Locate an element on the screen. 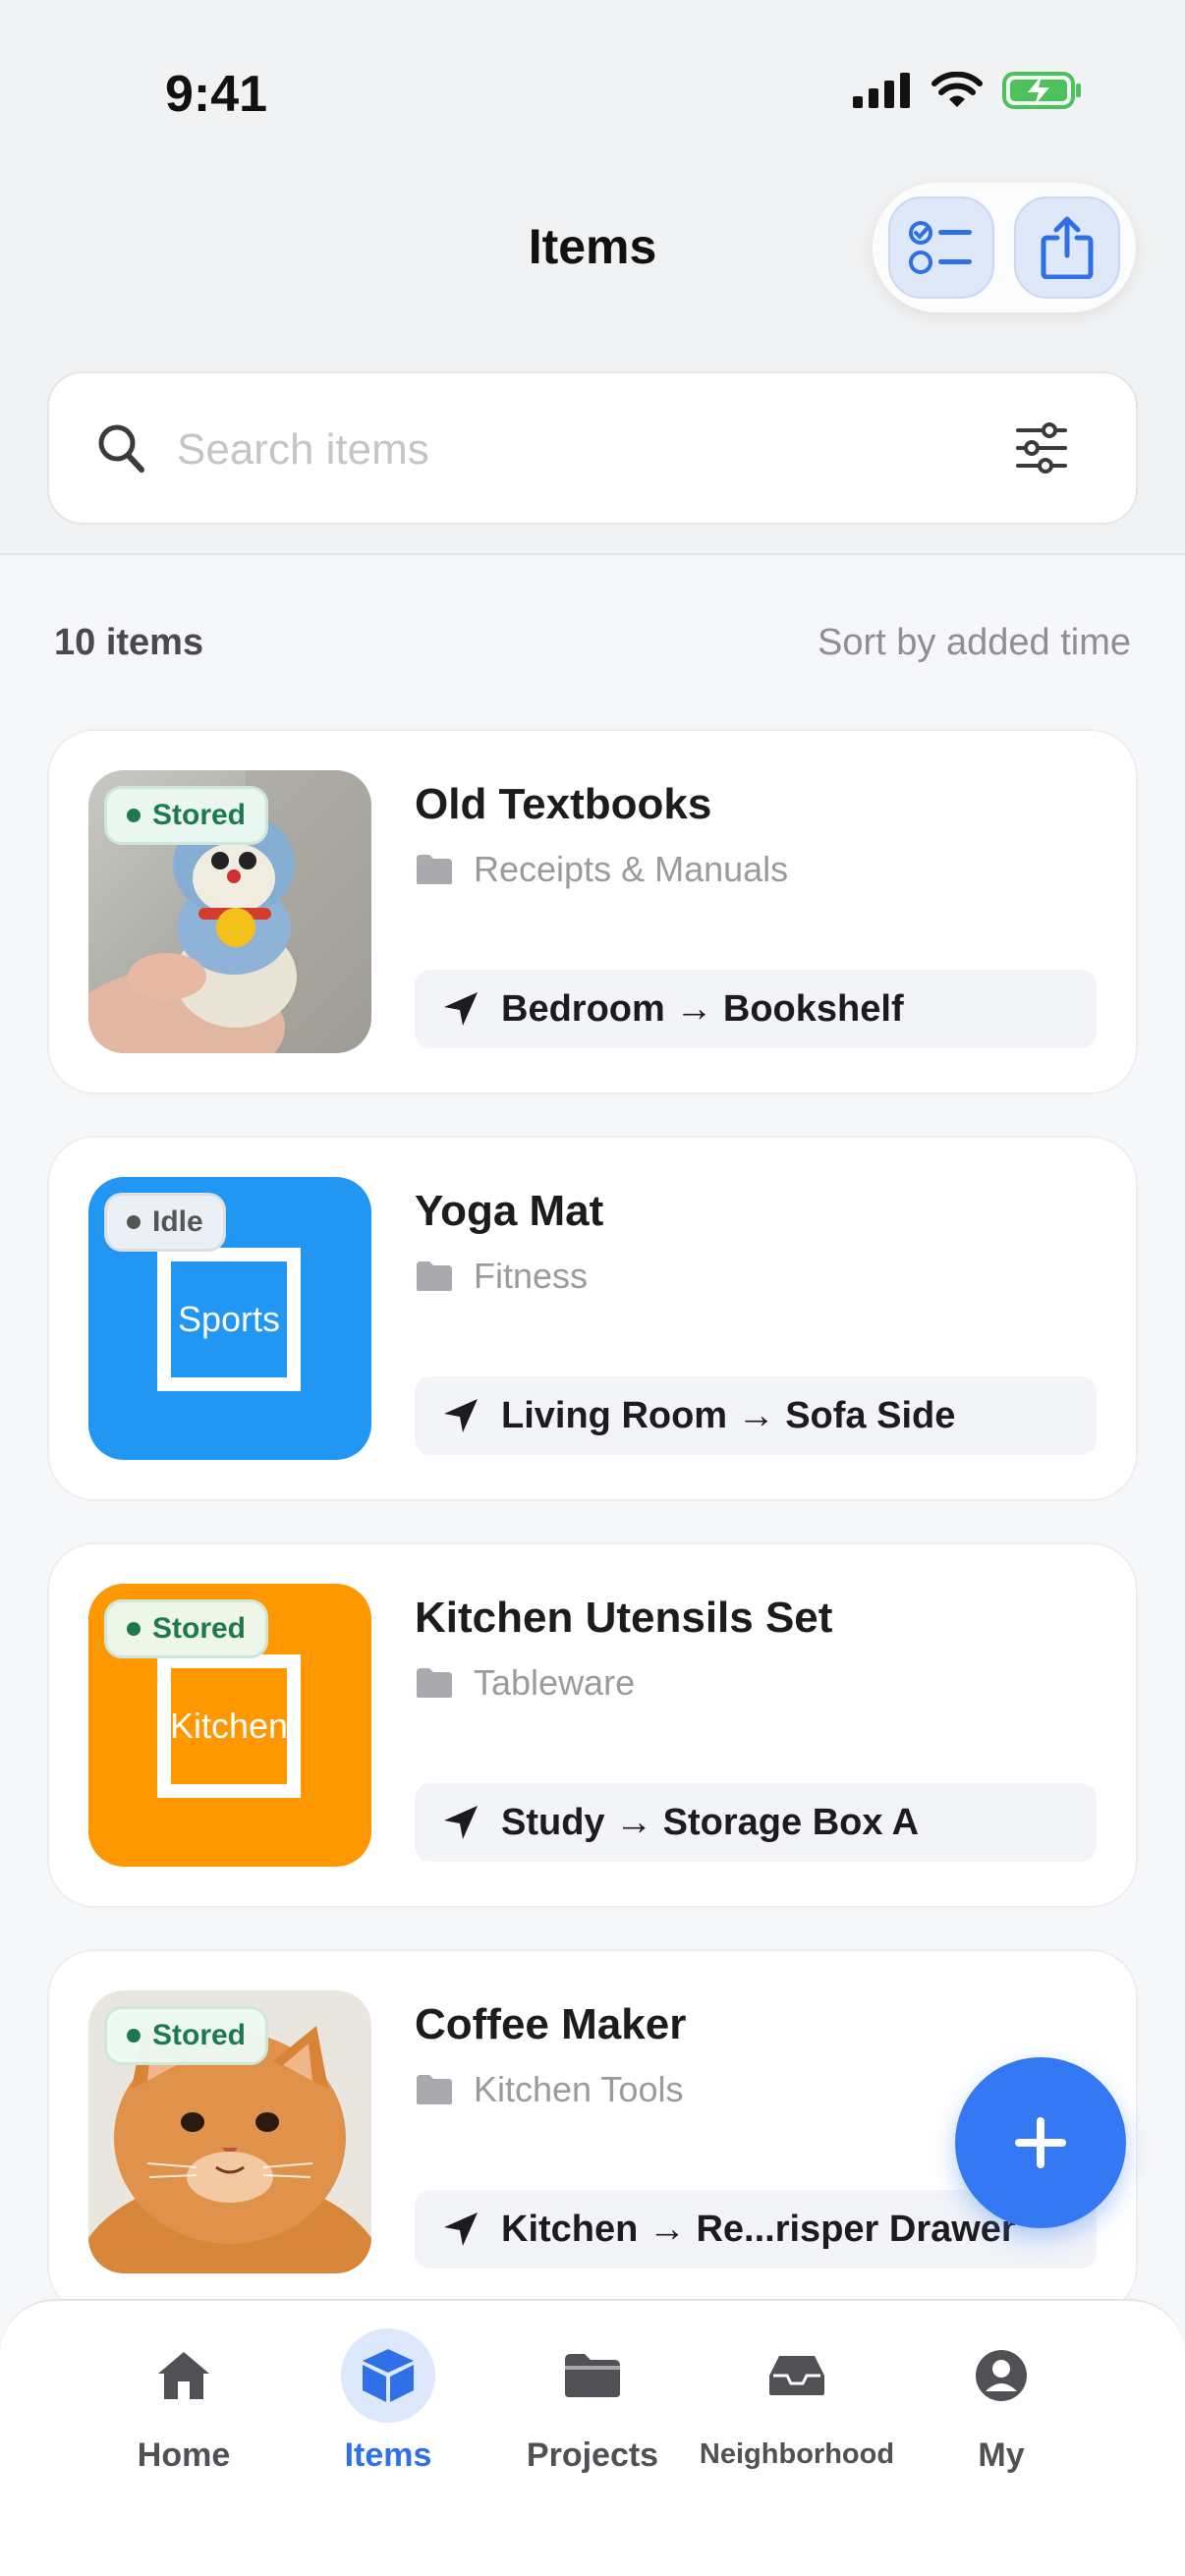 The width and height of the screenshot is (1185, 2576). tab-projects: Projects is located at coordinates (592, 2426).